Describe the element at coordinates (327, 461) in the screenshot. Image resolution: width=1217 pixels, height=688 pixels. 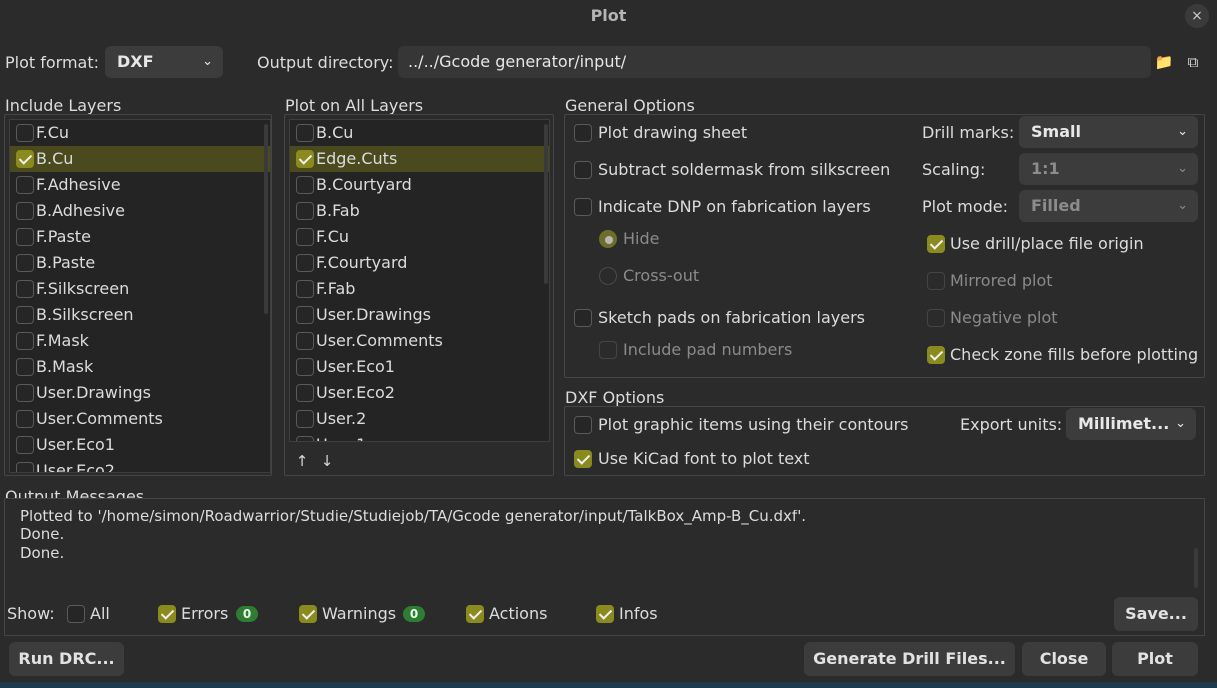
I see `move-down-icon: ↓` at that location.